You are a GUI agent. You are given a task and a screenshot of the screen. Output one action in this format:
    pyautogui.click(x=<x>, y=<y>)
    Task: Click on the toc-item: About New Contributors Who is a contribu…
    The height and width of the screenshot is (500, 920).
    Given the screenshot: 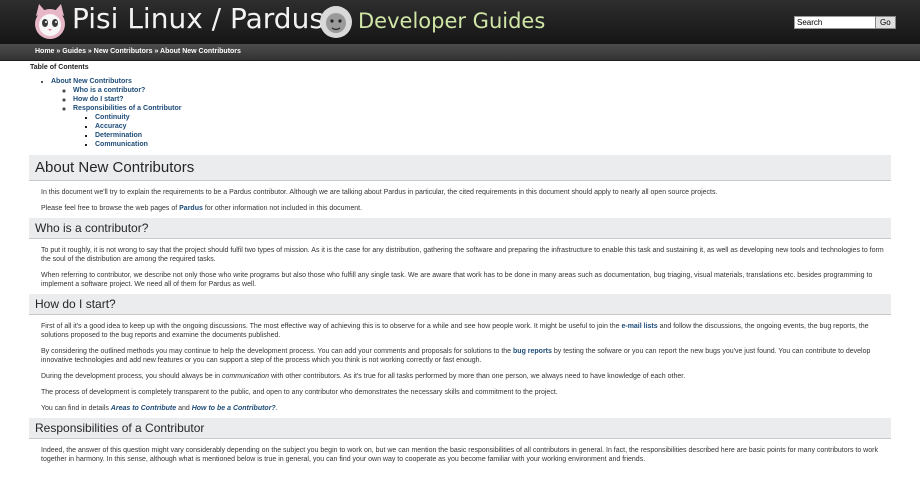 What is the action you would take?
    pyautogui.click(x=471, y=113)
    